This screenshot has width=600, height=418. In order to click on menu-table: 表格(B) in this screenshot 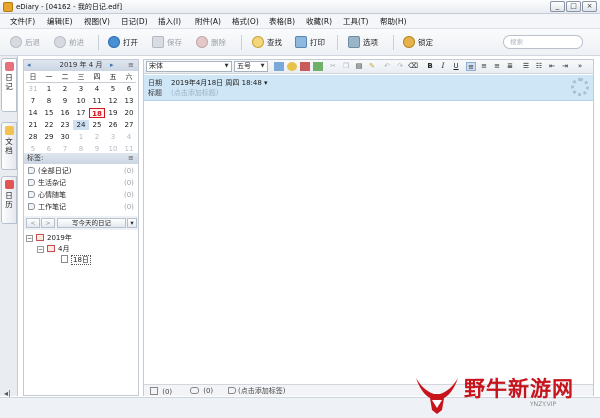, I will do `click(282, 21)`.